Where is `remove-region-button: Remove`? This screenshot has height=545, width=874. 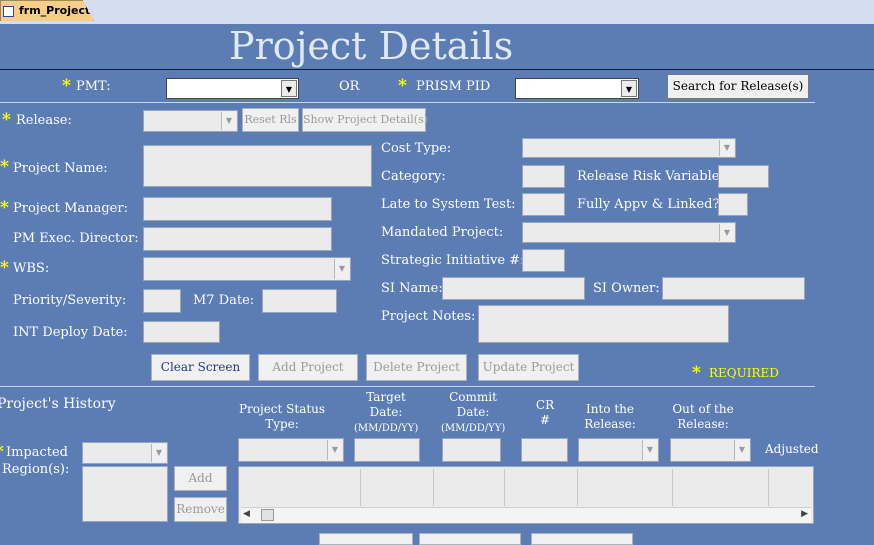
remove-region-button: Remove is located at coordinates (200, 509).